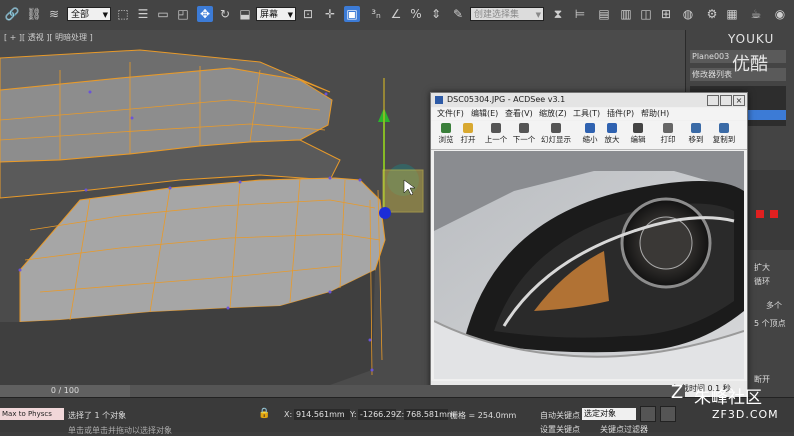 This screenshot has width=794, height=436. What do you see at coordinates (450, 114) in the screenshot?
I see `menu-file: 文件(F)` at bounding box center [450, 114].